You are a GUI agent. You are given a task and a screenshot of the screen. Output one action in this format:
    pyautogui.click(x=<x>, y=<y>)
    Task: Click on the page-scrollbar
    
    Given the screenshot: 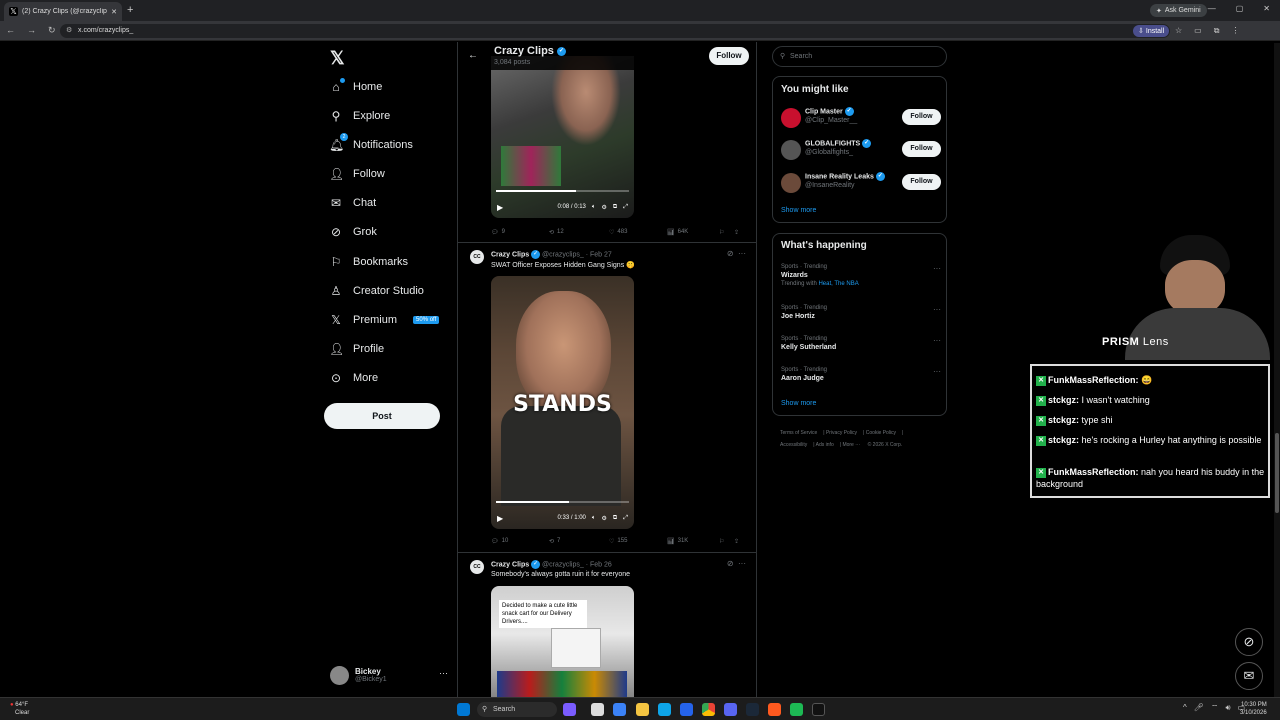 What is the action you would take?
    pyautogui.click(x=1277, y=370)
    